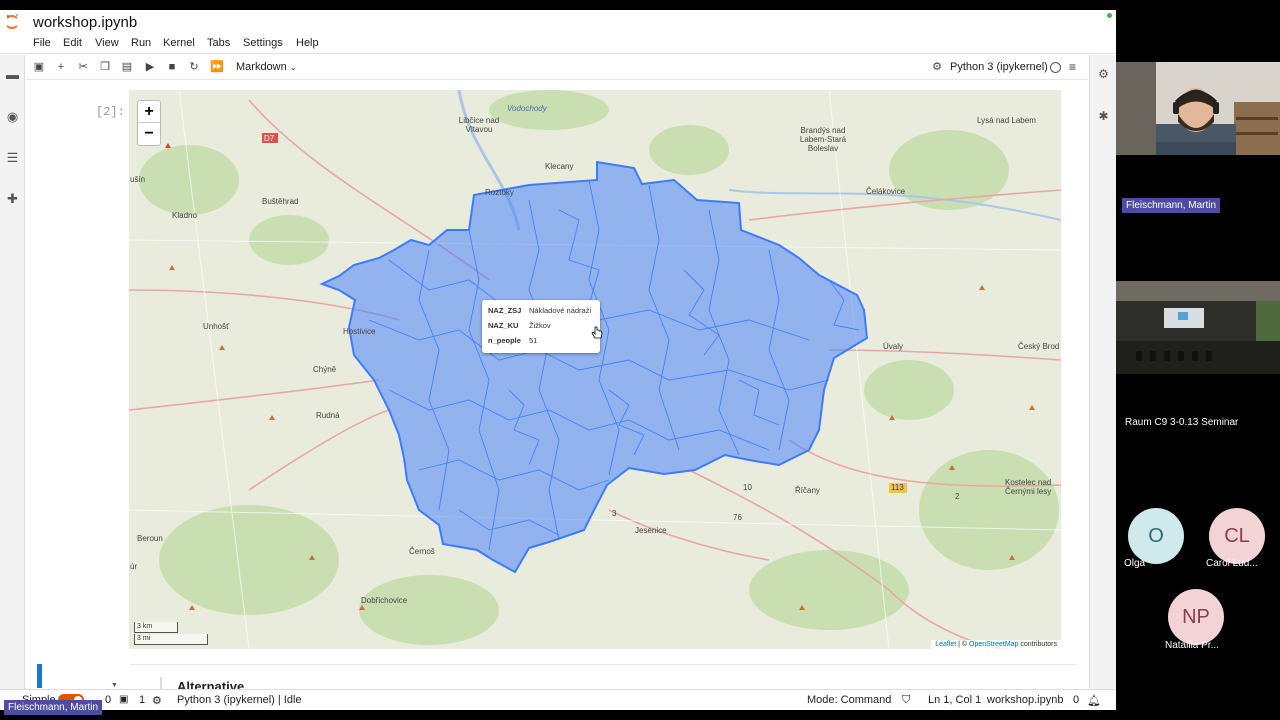 The height and width of the screenshot is (720, 1280). What do you see at coordinates (1072, 67) in the screenshot?
I see `hamburger-menu-icon: ≡` at bounding box center [1072, 67].